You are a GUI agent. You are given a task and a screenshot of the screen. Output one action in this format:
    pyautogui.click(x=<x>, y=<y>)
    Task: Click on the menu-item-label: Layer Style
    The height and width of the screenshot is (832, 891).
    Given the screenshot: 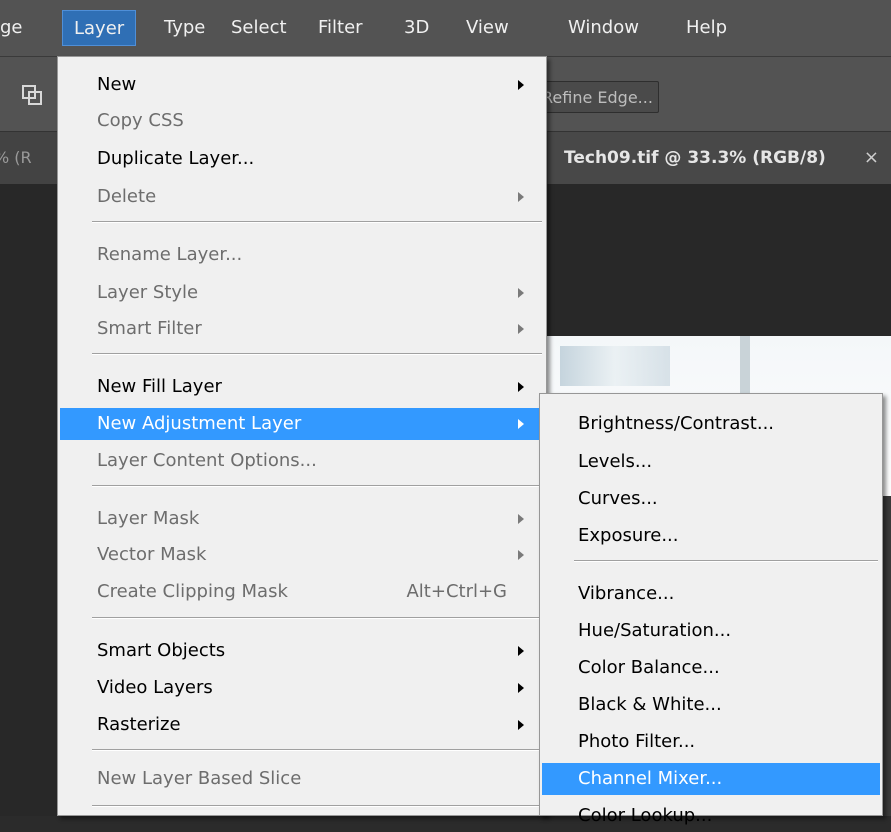 What is the action you would take?
    pyautogui.click(x=148, y=292)
    